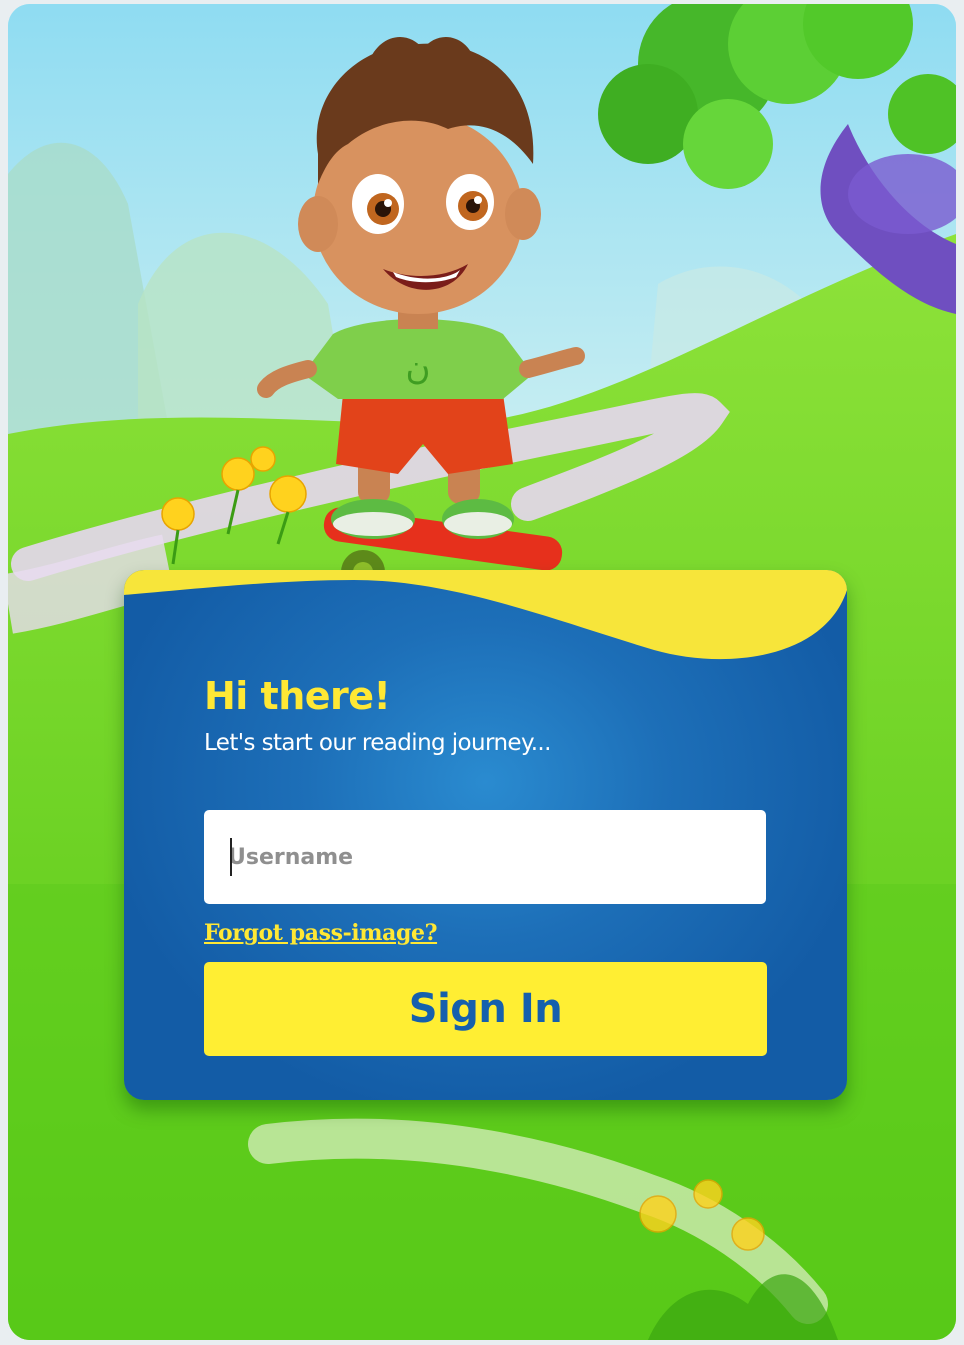 This screenshot has height=1345, width=964. Describe the element at coordinates (485, 1009) in the screenshot. I see `sign-in-button: Sign In` at that location.